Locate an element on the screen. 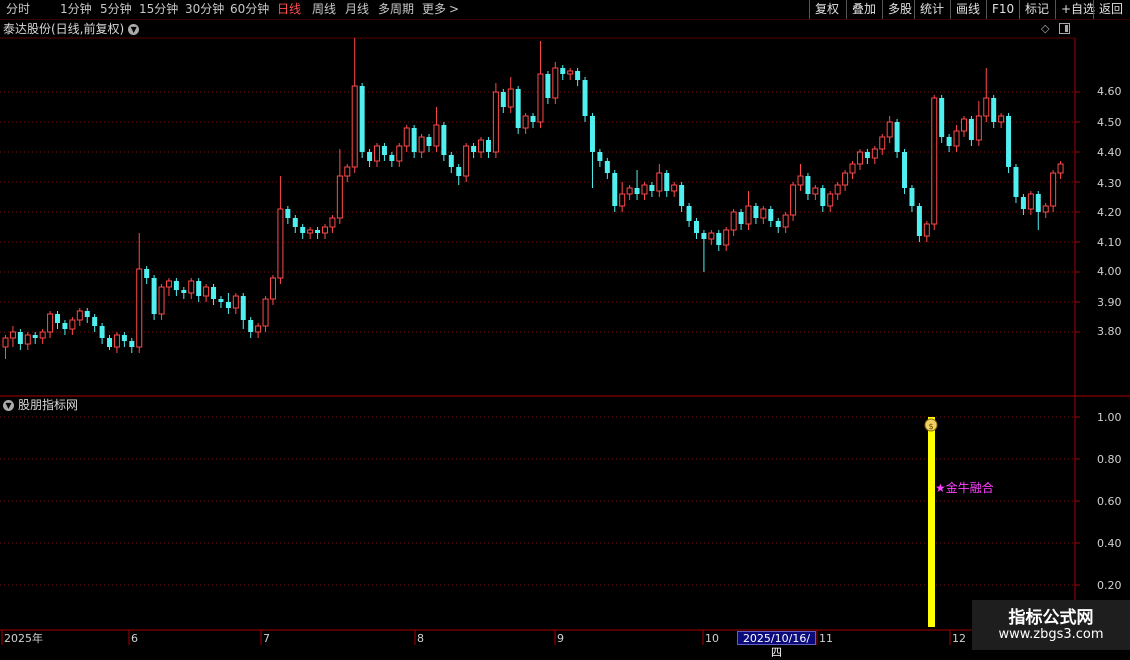  x-tick-label: 7 is located at coordinates (266, 638).